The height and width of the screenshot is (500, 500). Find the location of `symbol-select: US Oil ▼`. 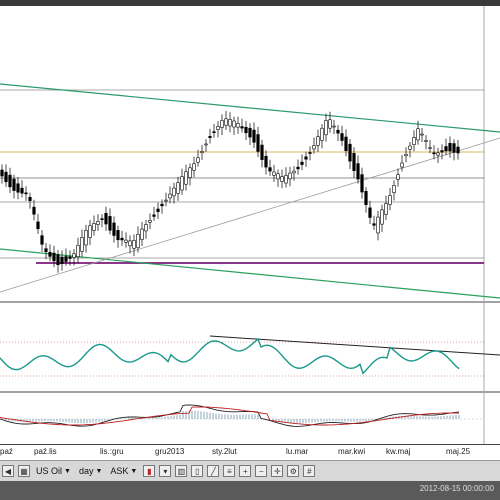

symbol-select: US Oil ▼ is located at coordinates (53, 471).